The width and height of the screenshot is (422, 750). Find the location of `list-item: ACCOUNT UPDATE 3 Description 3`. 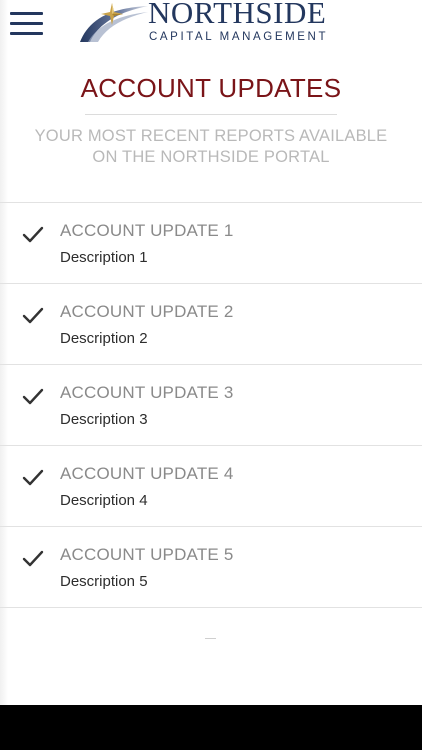

list-item: ACCOUNT UPDATE 3 Description 3 is located at coordinates (211, 405).